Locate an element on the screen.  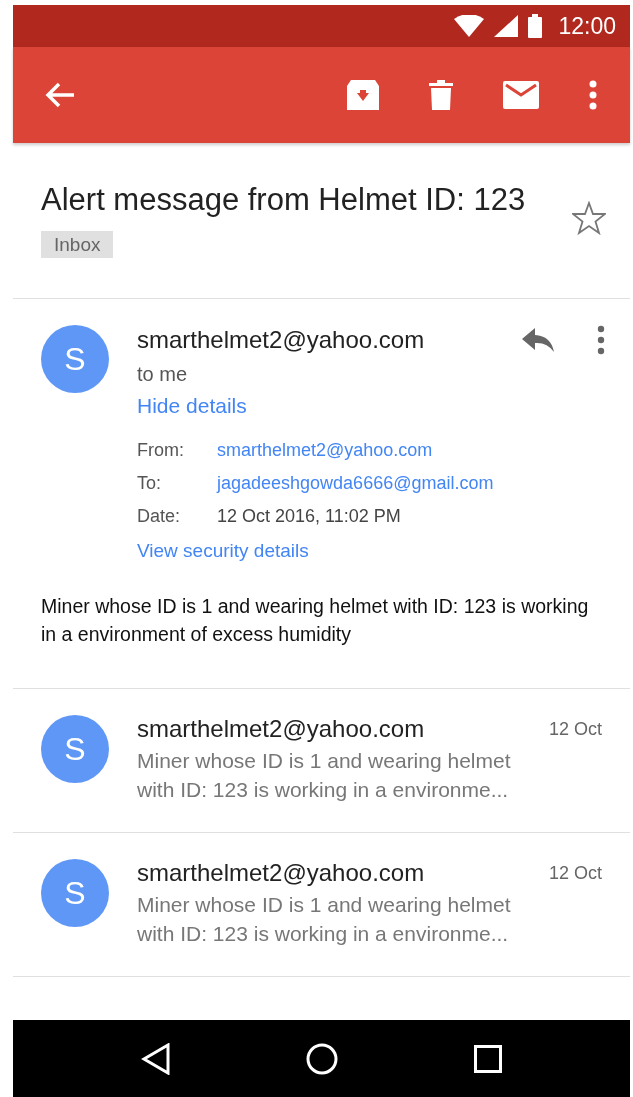
envelope-icon is located at coordinates (521, 95).